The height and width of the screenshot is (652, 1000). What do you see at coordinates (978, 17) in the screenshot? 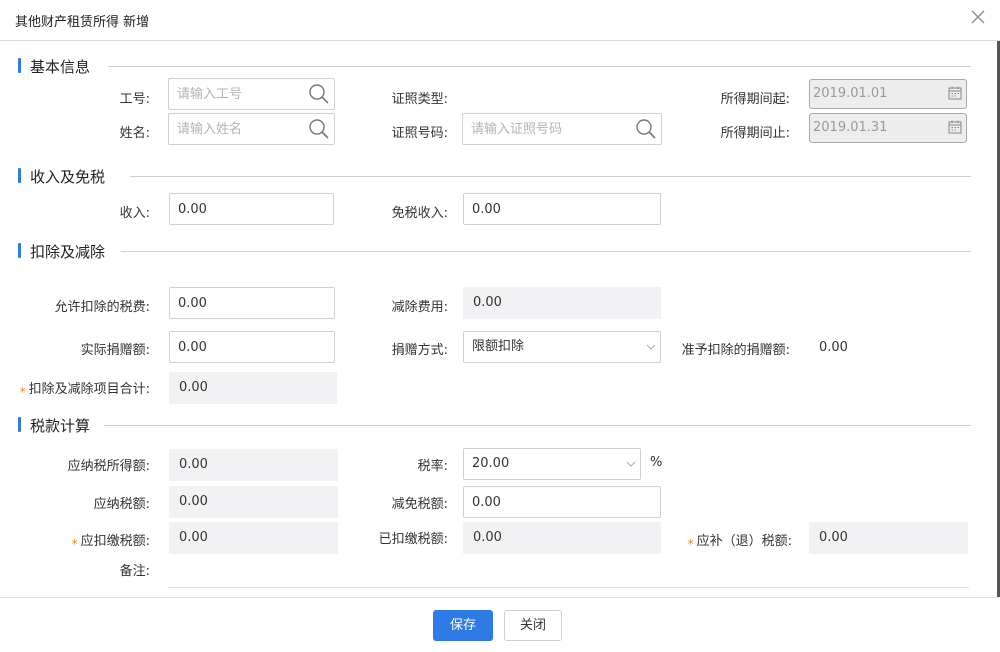
I see `close-icon` at bounding box center [978, 17].